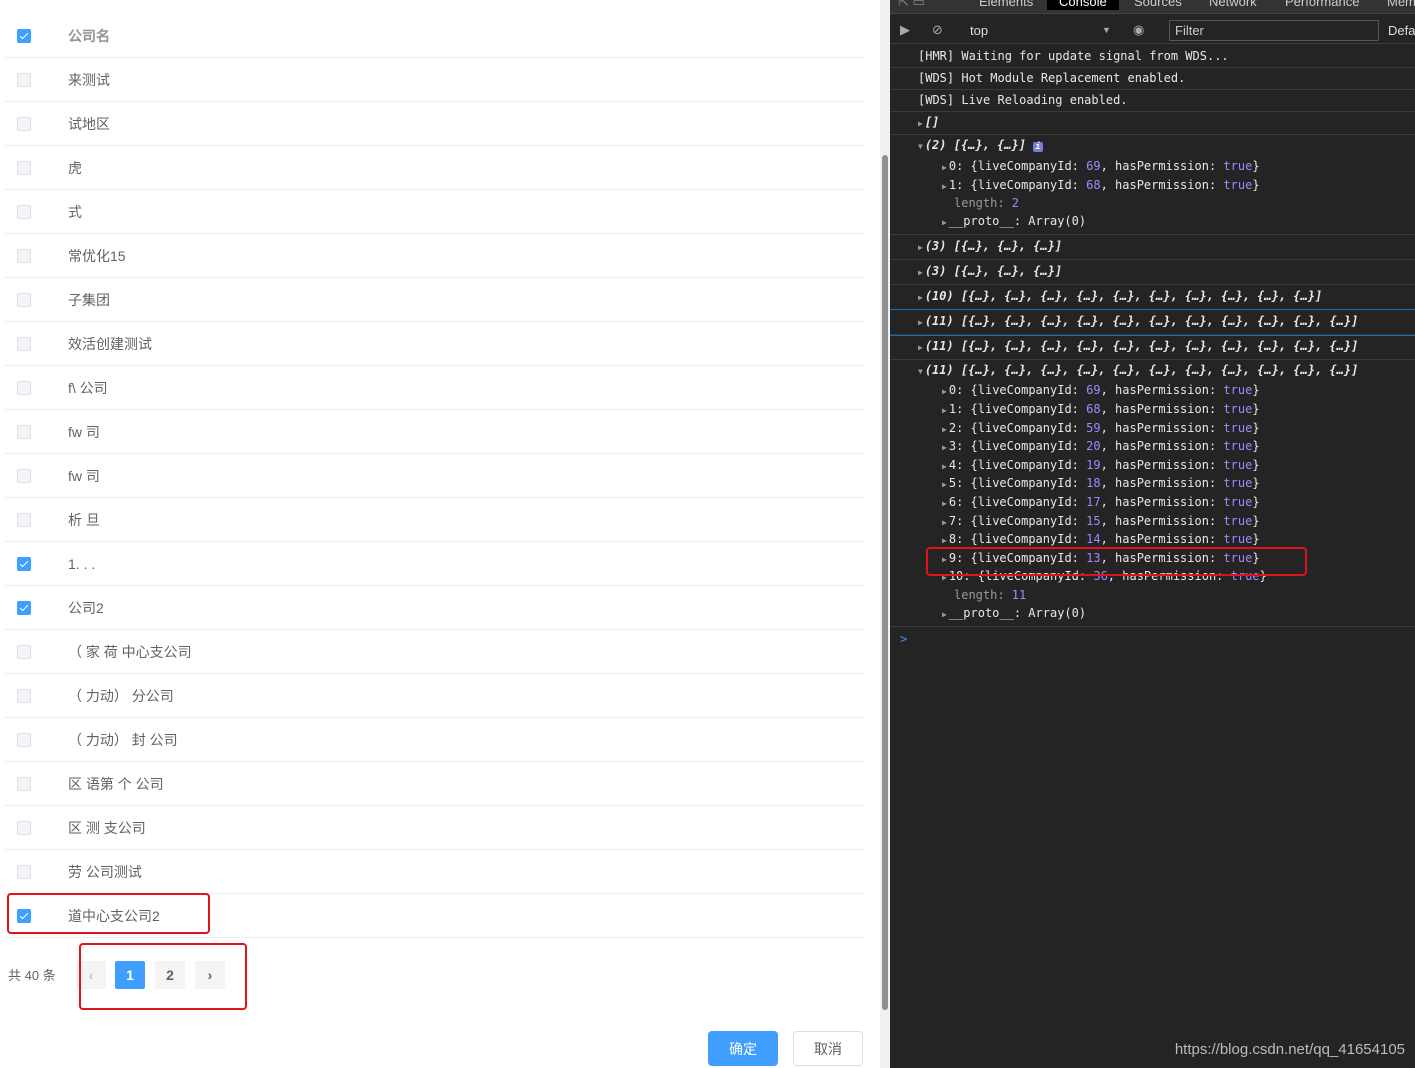 This screenshot has width=1415, height=1068. Describe the element at coordinates (24, 35) in the screenshot. I see `select-all-checkbox` at that location.